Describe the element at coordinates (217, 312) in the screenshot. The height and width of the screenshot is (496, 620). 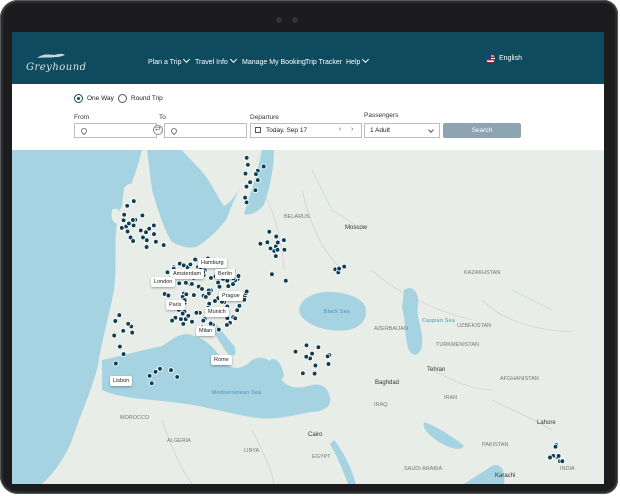
I see `city-callout-munich: Munich` at that location.